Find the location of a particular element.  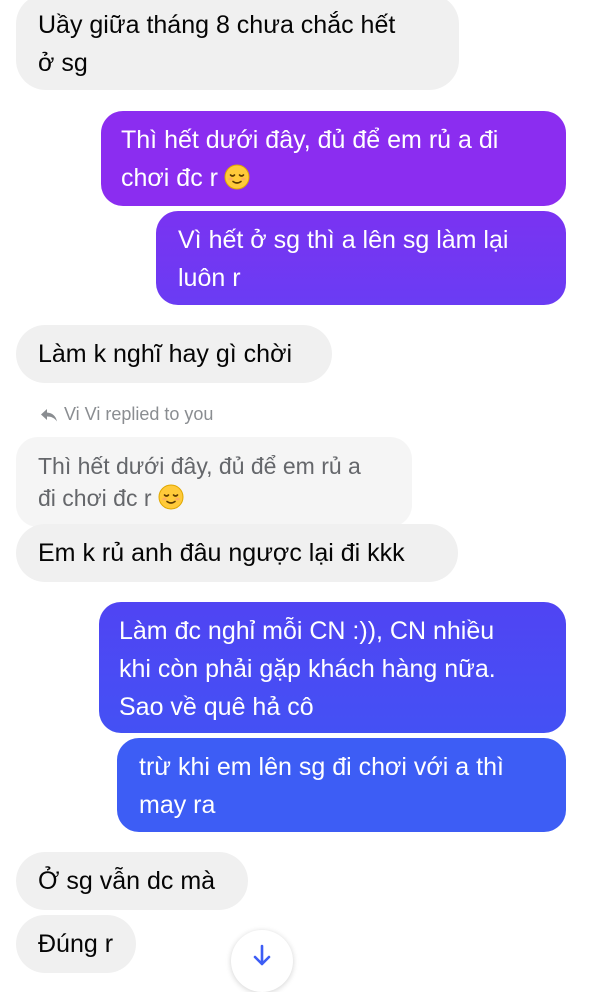

message-bubble-incoming: Em k rủ anh đâu ngược lại đi kkk is located at coordinates (237, 553).